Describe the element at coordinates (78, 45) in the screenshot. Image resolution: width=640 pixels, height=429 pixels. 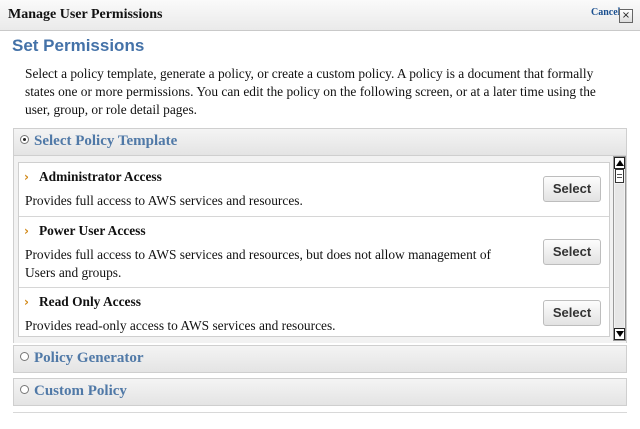
I see `page-title: Set Permissions` at that location.